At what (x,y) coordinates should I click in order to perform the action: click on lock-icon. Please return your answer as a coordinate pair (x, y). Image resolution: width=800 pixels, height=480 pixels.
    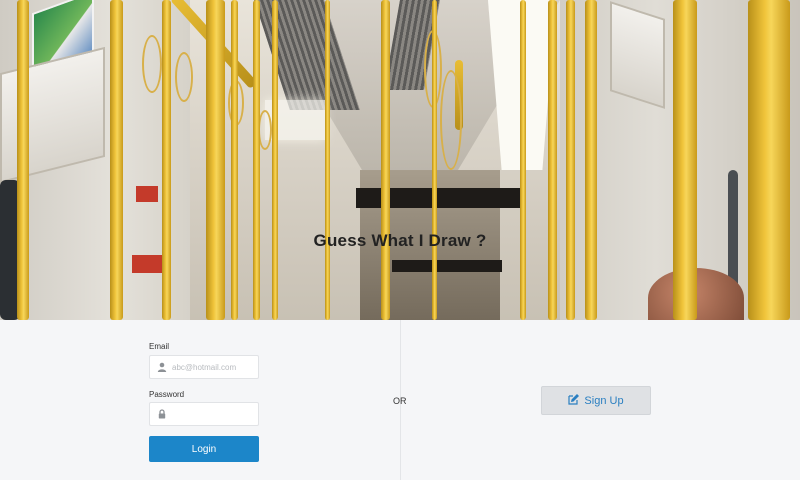
    Looking at the image, I should click on (162, 414).